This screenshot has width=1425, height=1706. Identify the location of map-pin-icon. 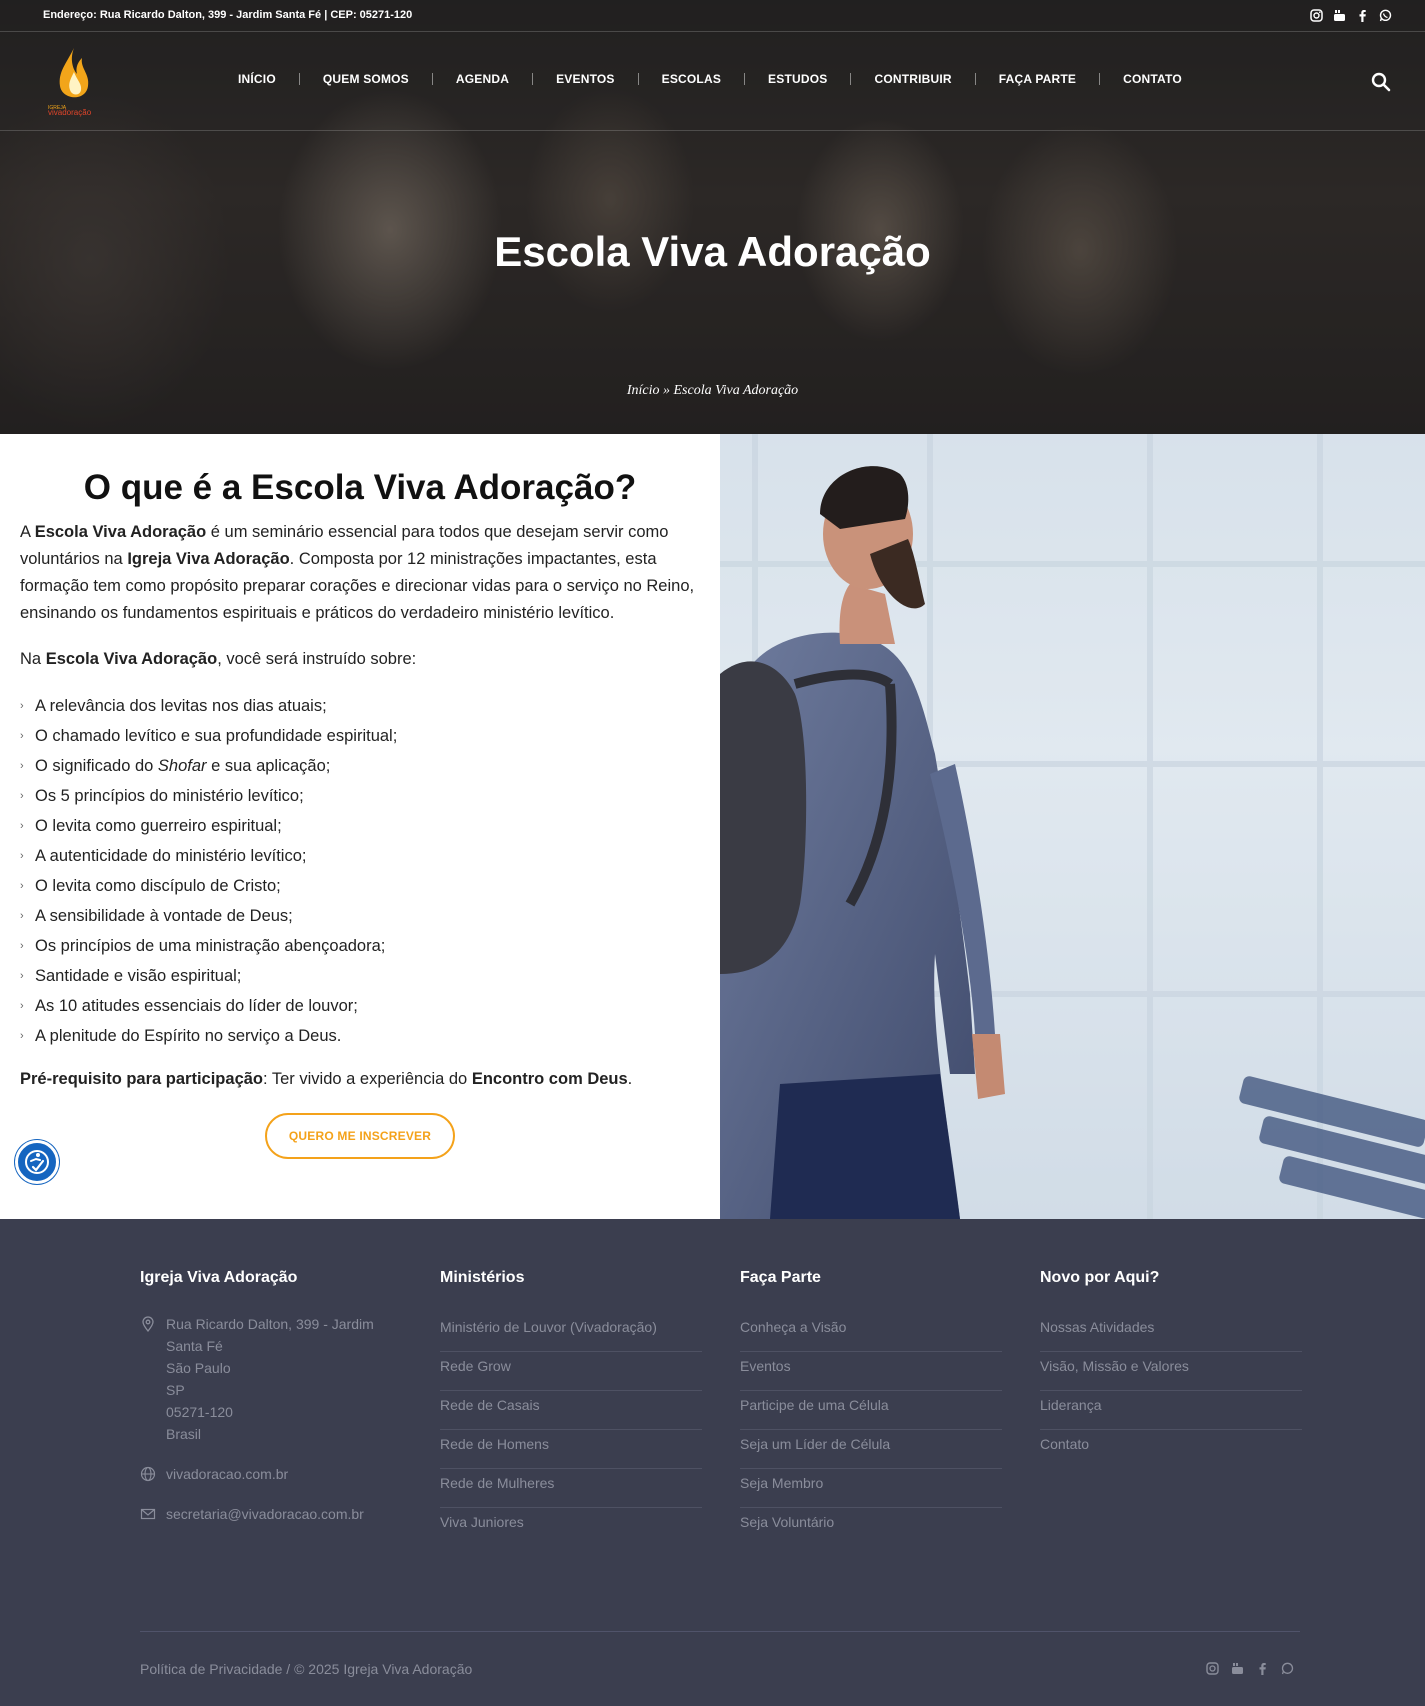
(148, 1324).